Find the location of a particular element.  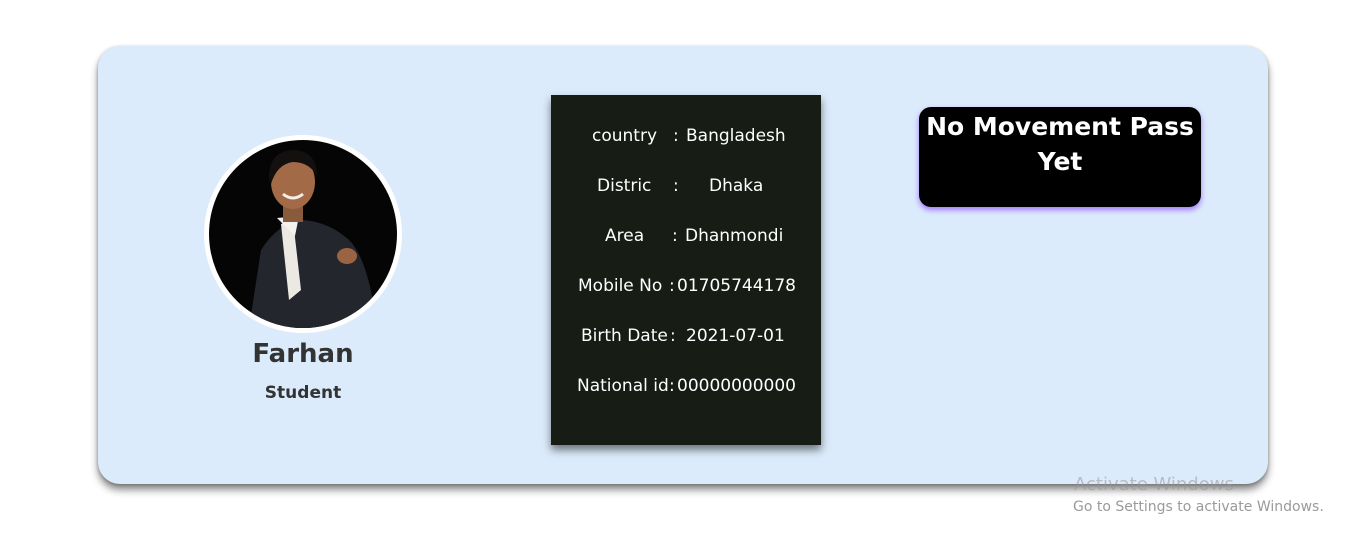

profile-role: Student is located at coordinates (303, 393).